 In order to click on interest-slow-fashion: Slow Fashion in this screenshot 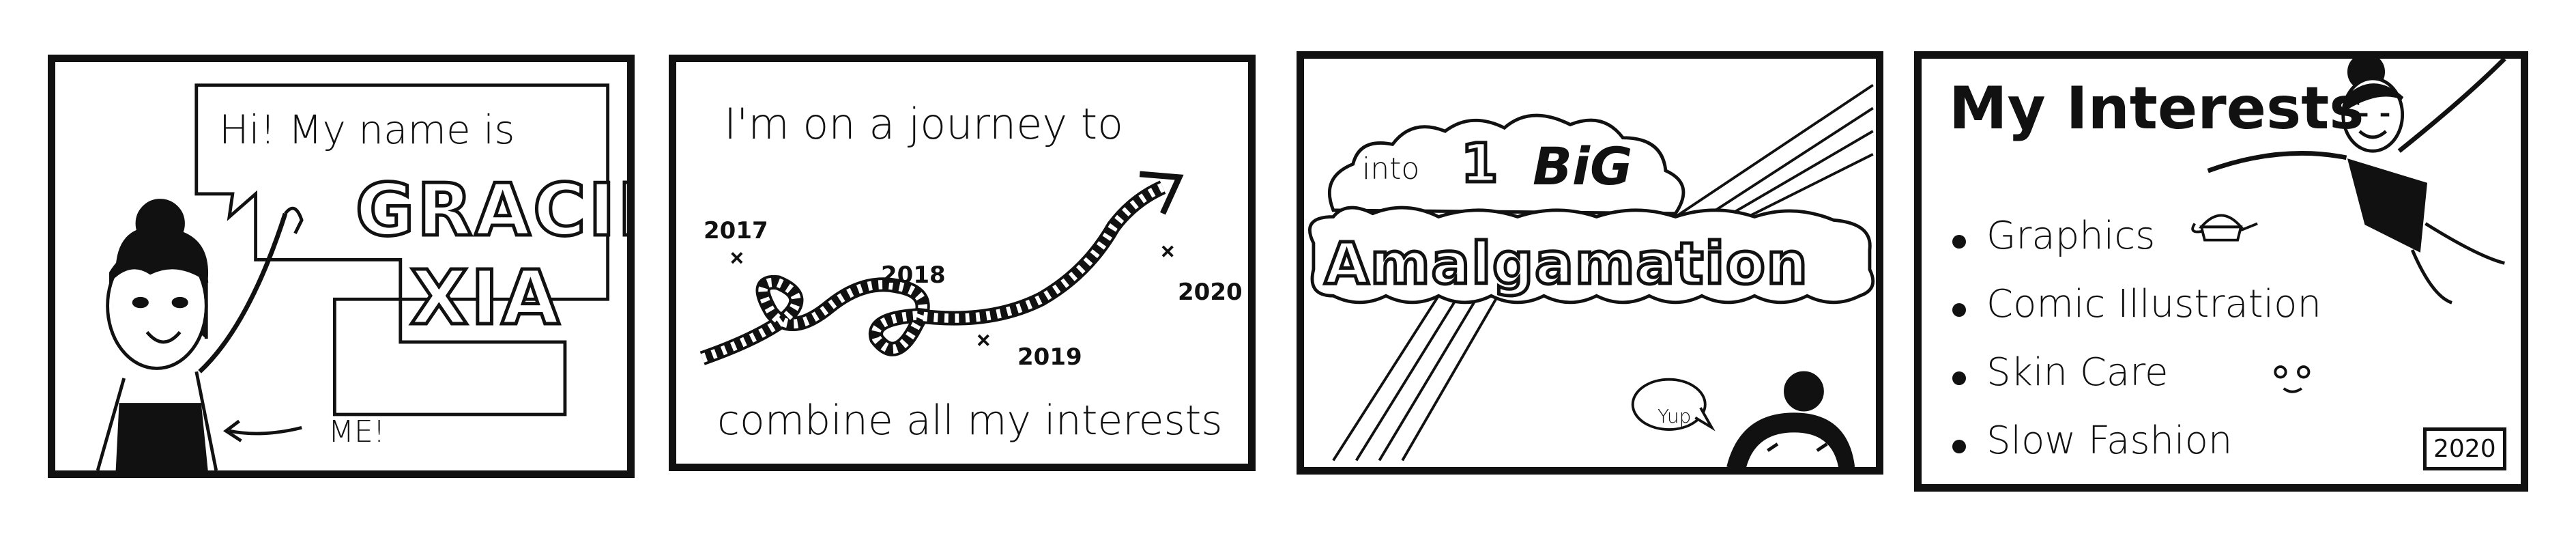, I will do `click(2109, 441)`.